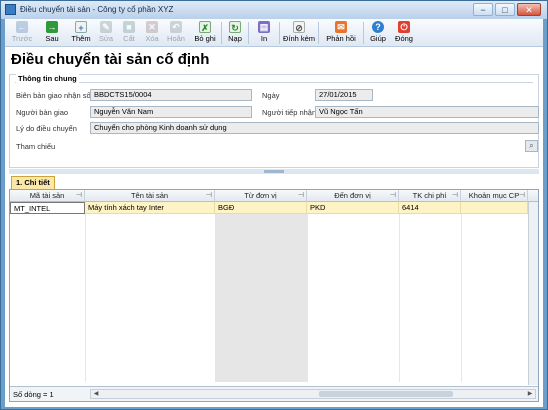 This screenshot has height=410, width=548. Describe the element at coordinates (289, 112) in the screenshot. I see `receiver-label: Người tiếp nhận` at that location.